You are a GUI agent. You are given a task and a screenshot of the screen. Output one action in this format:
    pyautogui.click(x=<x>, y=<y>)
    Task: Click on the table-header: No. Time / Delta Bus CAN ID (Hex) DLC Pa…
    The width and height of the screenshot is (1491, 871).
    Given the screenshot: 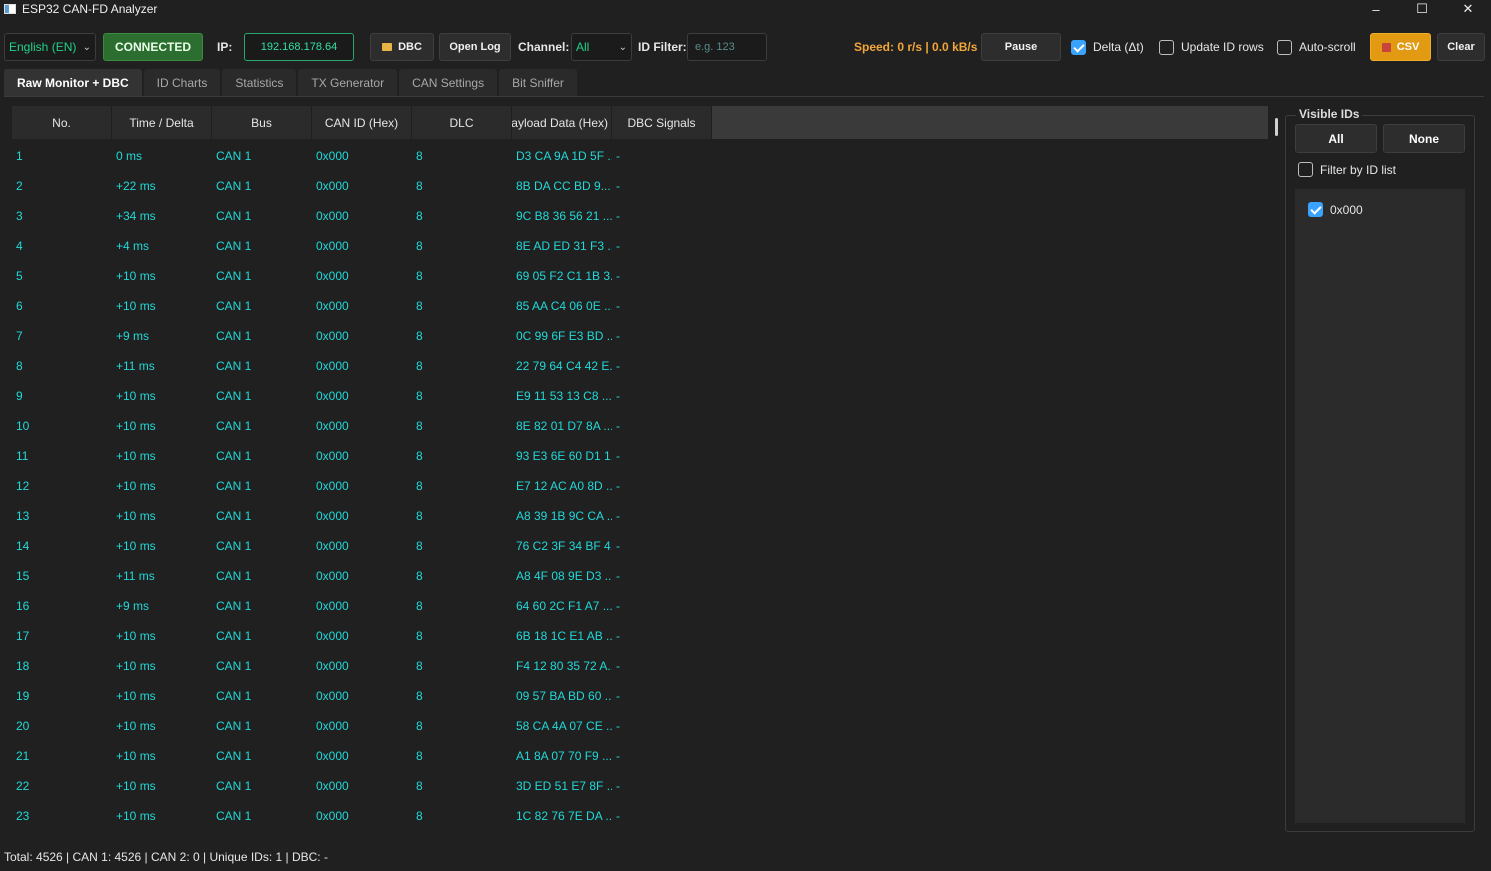 What is the action you would take?
    pyautogui.click(x=640, y=122)
    